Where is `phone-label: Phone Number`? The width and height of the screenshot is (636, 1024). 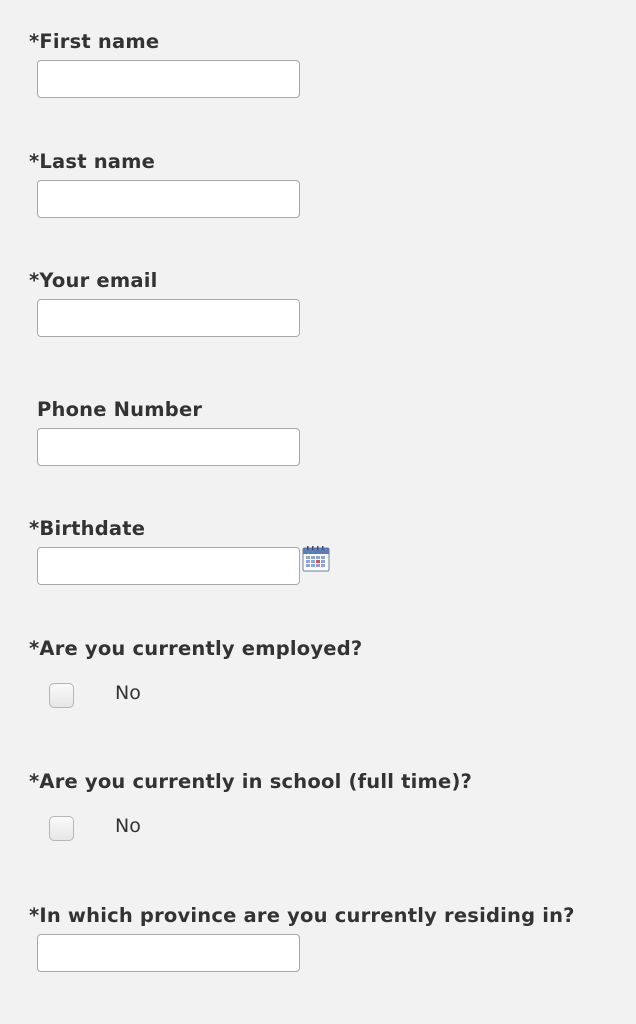 phone-label: Phone Number is located at coordinates (120, 409).